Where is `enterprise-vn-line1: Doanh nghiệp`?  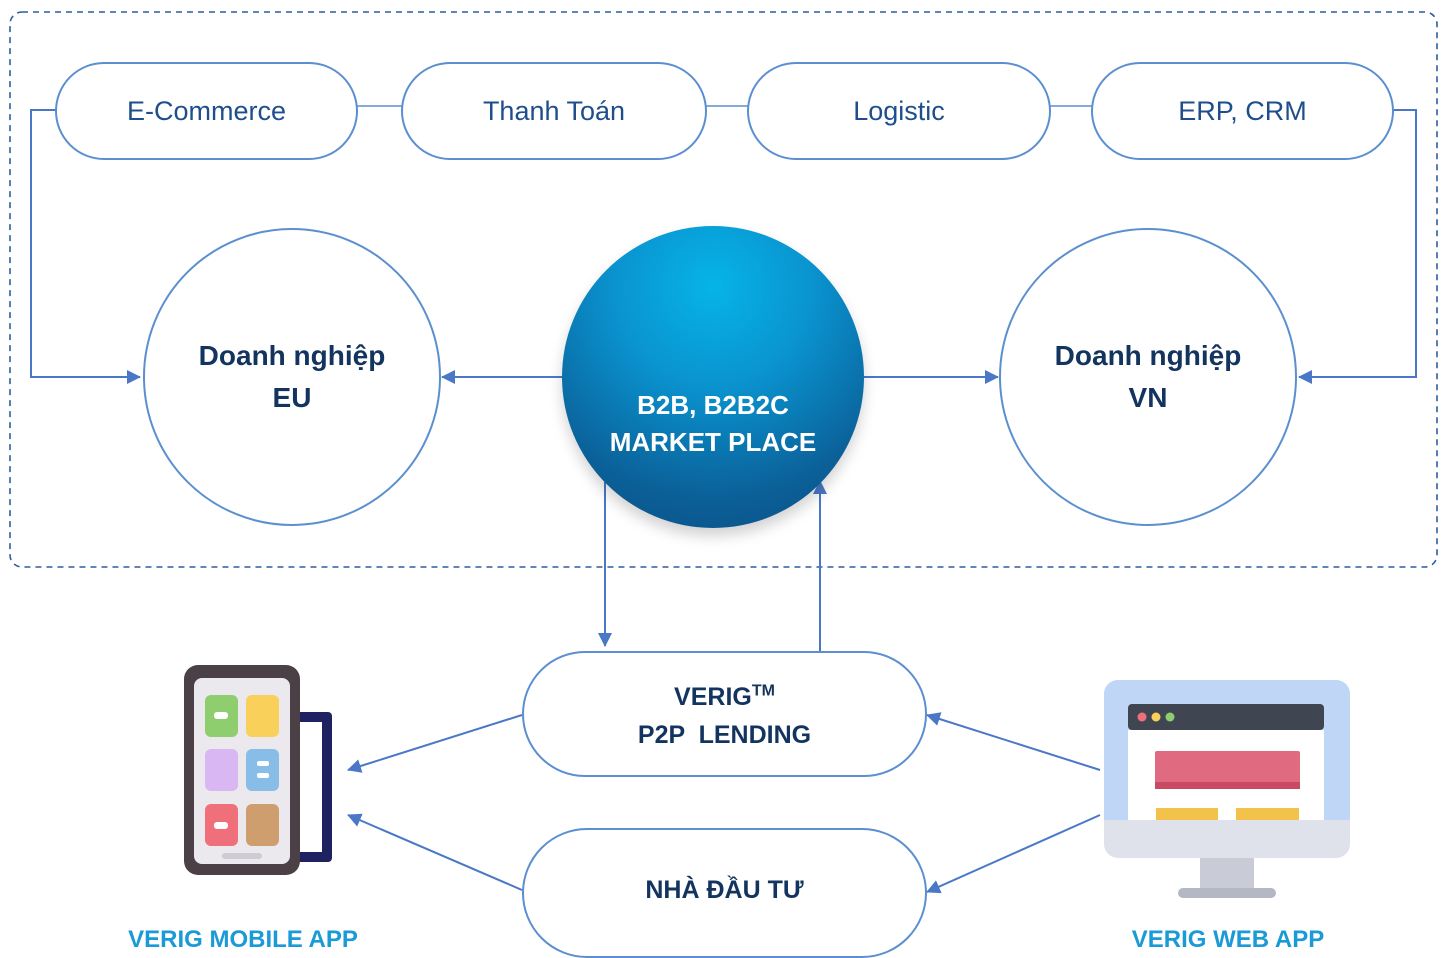 enterprise-vn-line1: Doanh nghiệp is located at coordinates (1148, 355).